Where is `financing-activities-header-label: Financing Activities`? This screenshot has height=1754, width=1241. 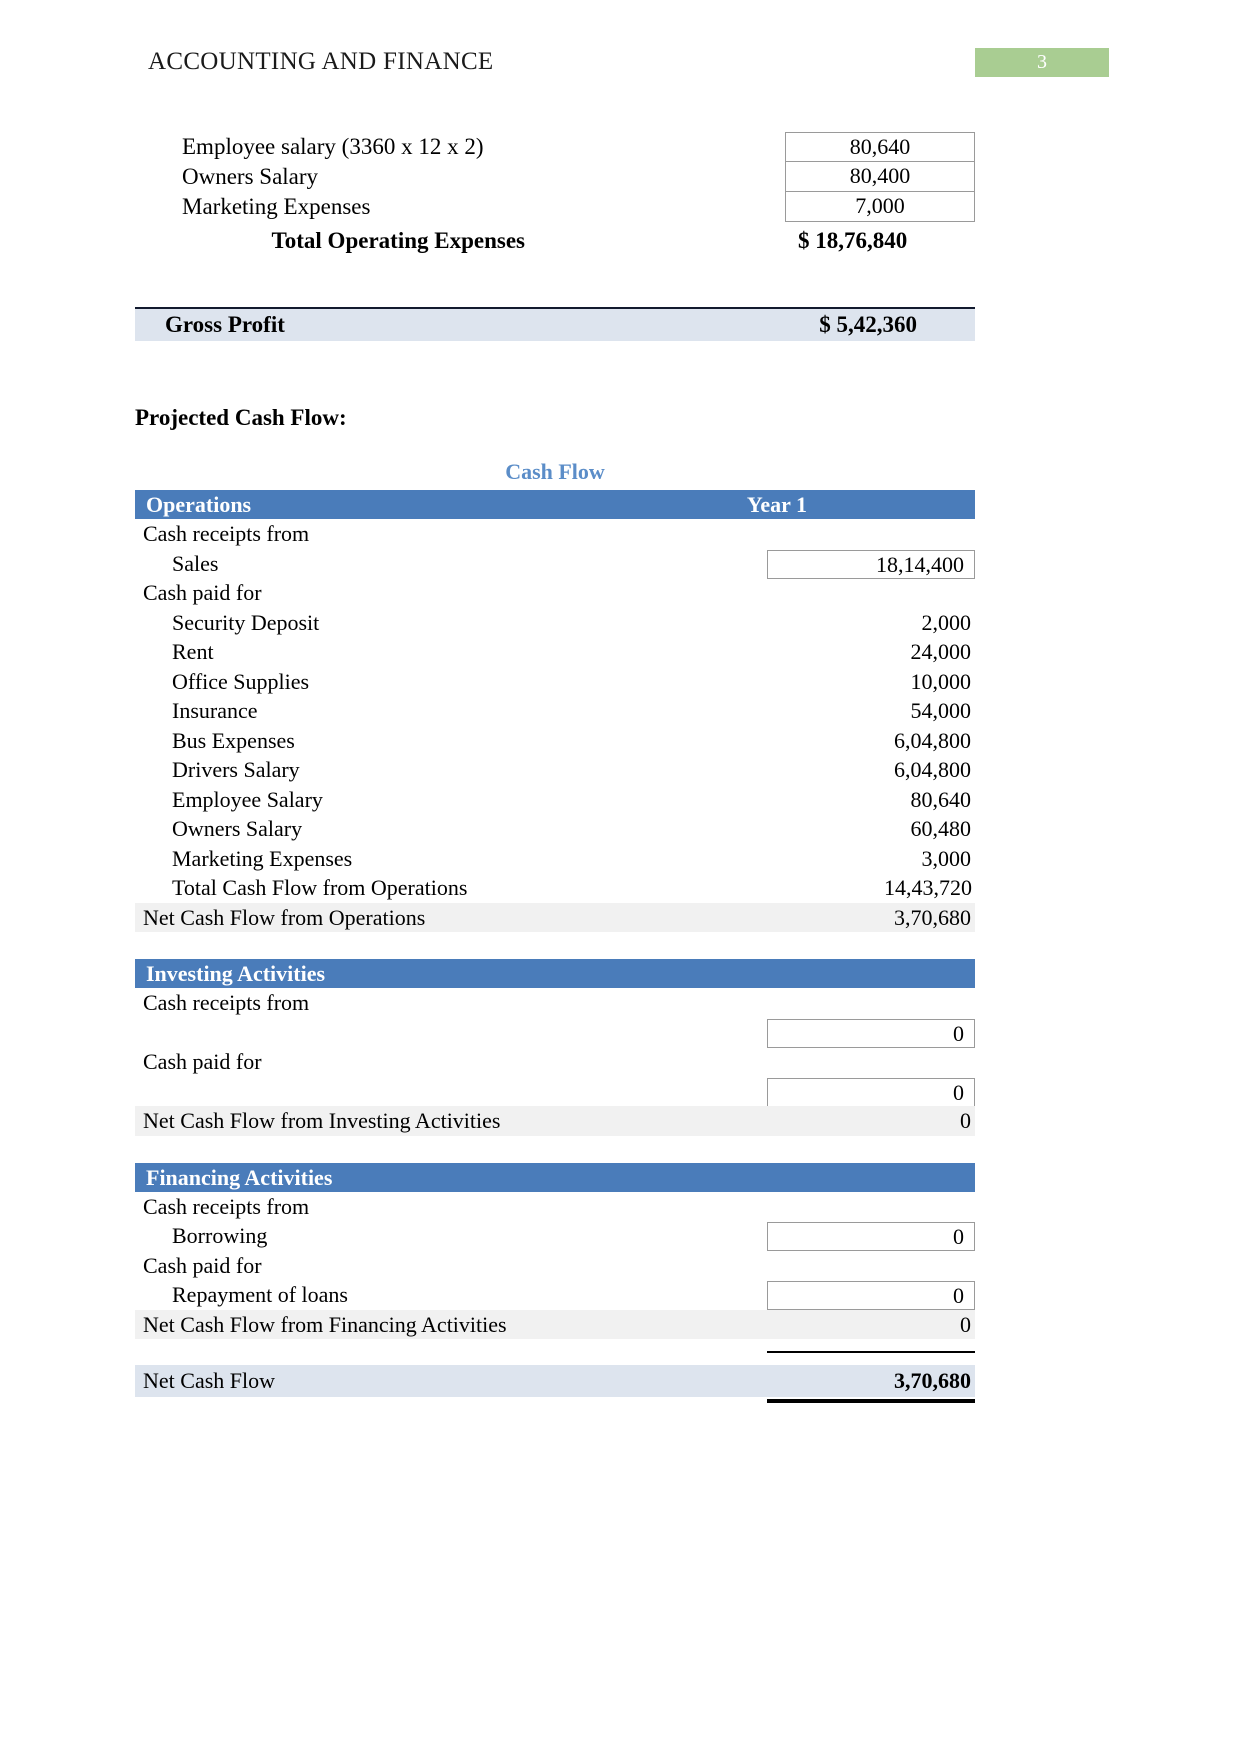 financing-activities-header-label: Financing Activities is located at coordinates (239, 1177).